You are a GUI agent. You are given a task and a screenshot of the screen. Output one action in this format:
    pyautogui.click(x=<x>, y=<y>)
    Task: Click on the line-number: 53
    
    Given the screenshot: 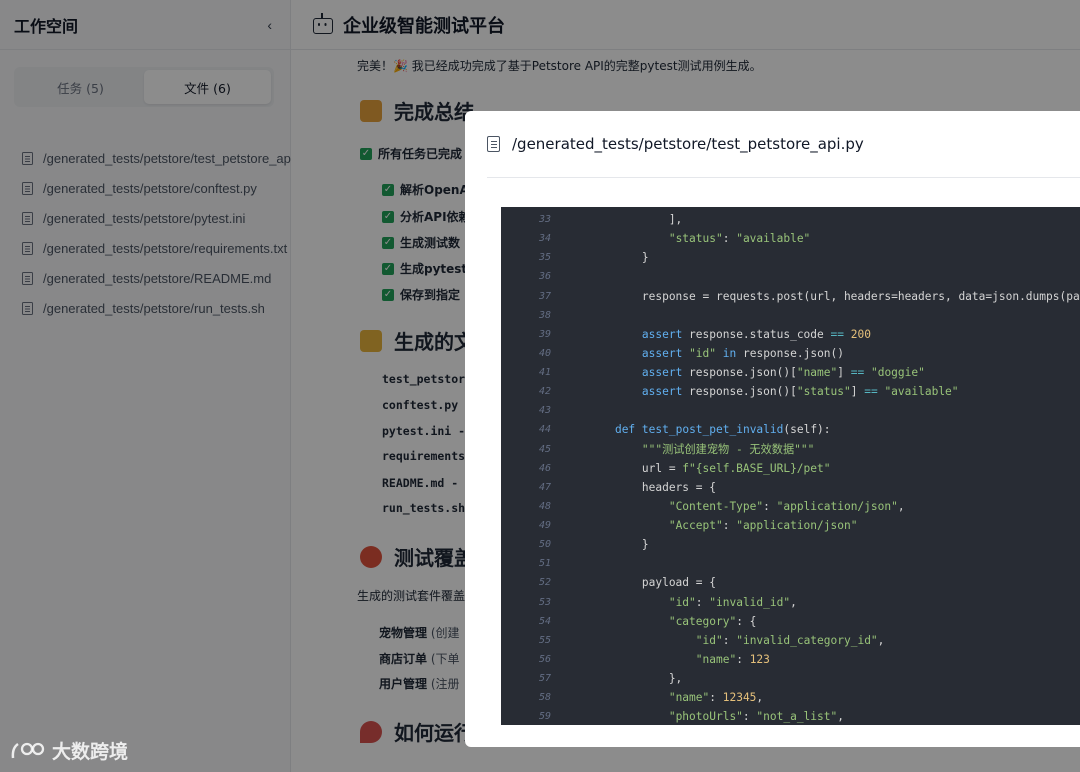 What is the action you would take?
    pyautogui.click(x=544, y=602)
    